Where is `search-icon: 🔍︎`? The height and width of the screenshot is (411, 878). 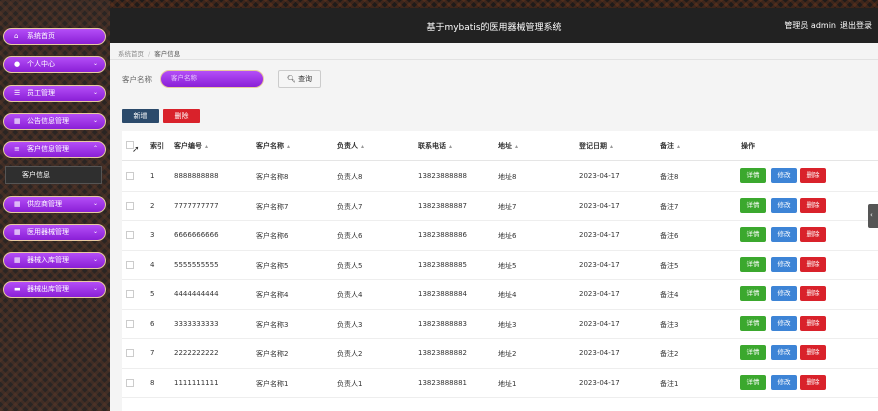 search-icon: 🔍︎ is located at coordinates (291, 79).